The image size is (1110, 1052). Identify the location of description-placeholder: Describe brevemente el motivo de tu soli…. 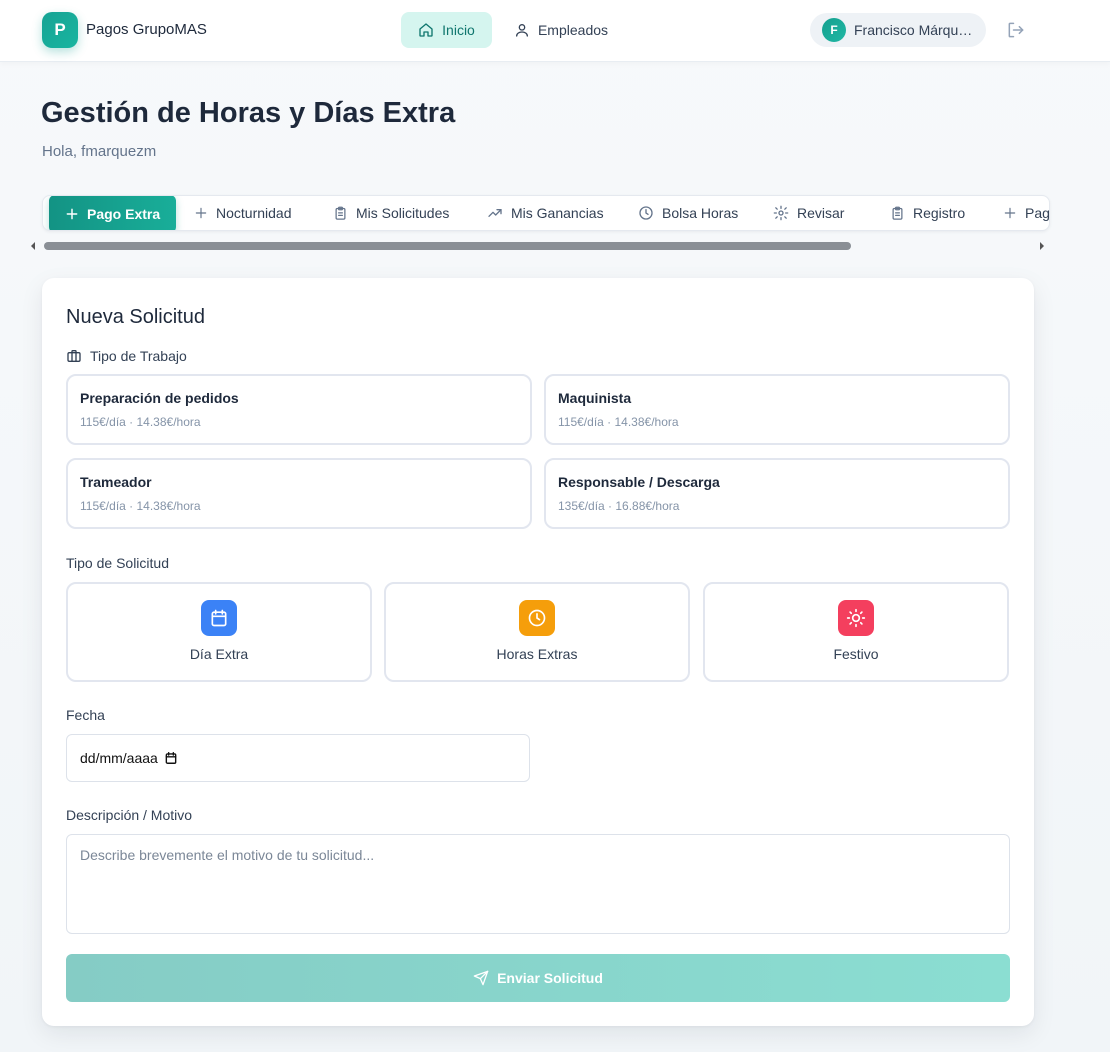
(227, 855).